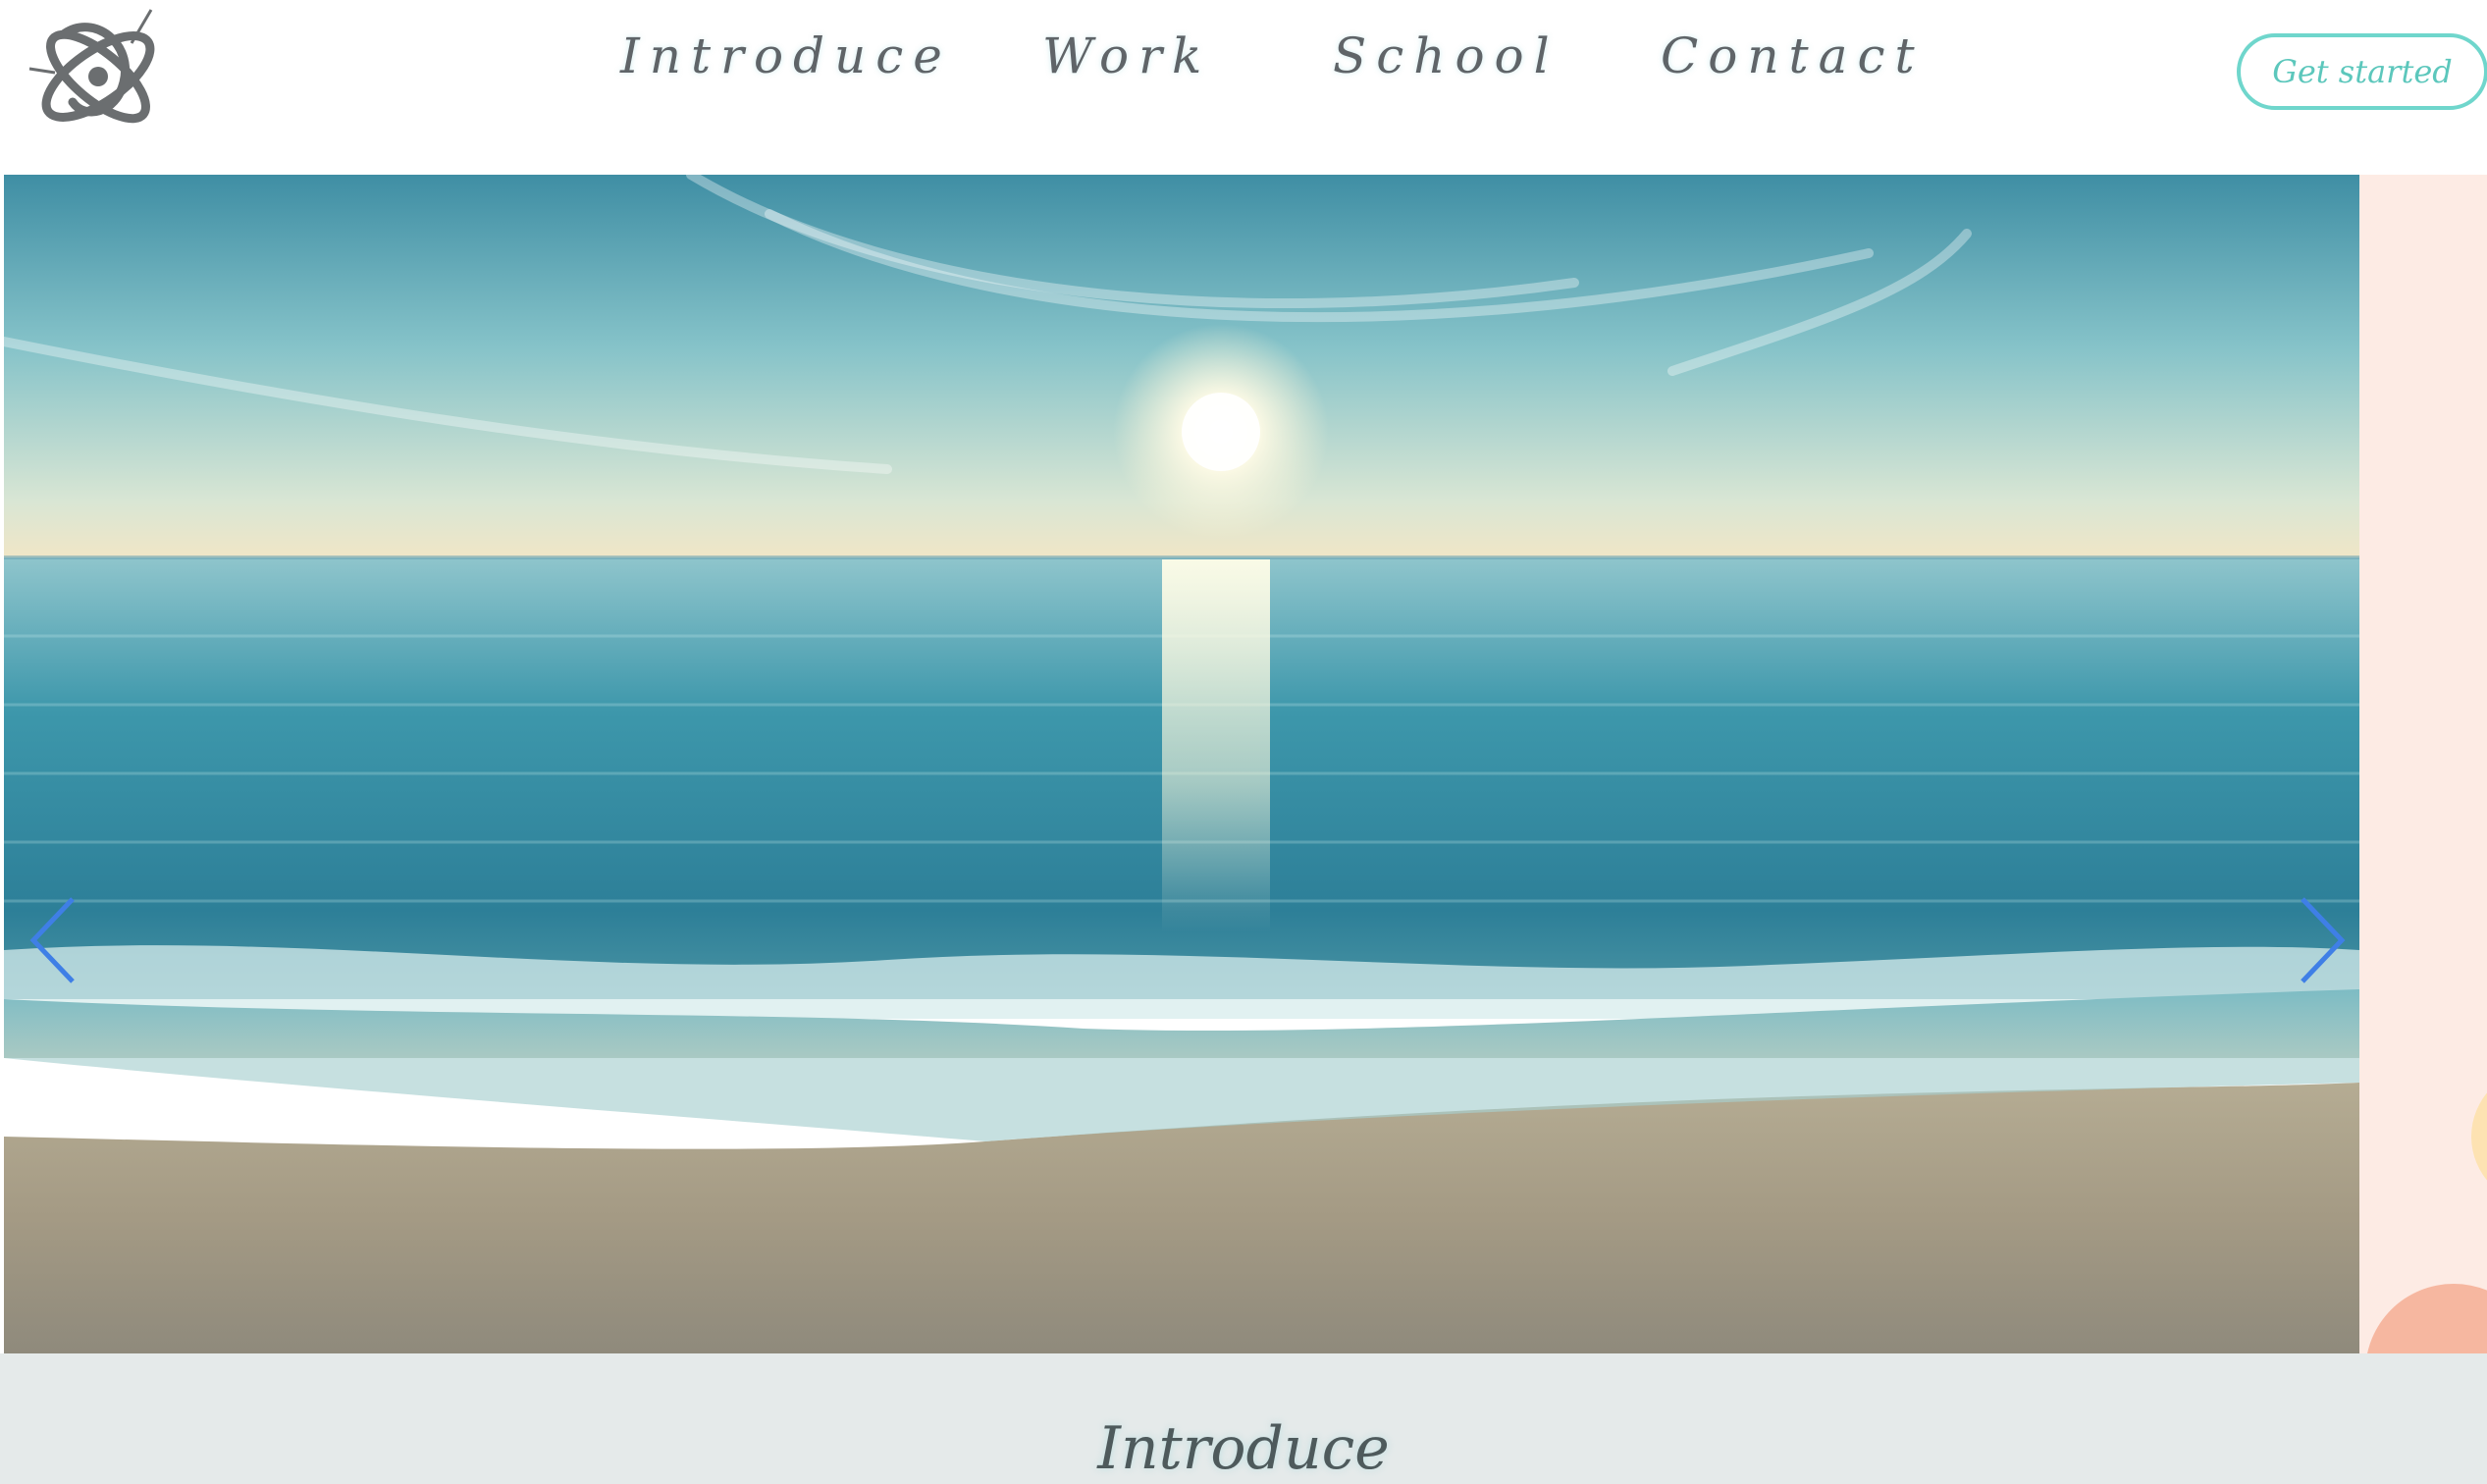 The width and height of the screenshot is (2487, 1484). I want to click on section-heading: Introduce, so click(1243, 1448).